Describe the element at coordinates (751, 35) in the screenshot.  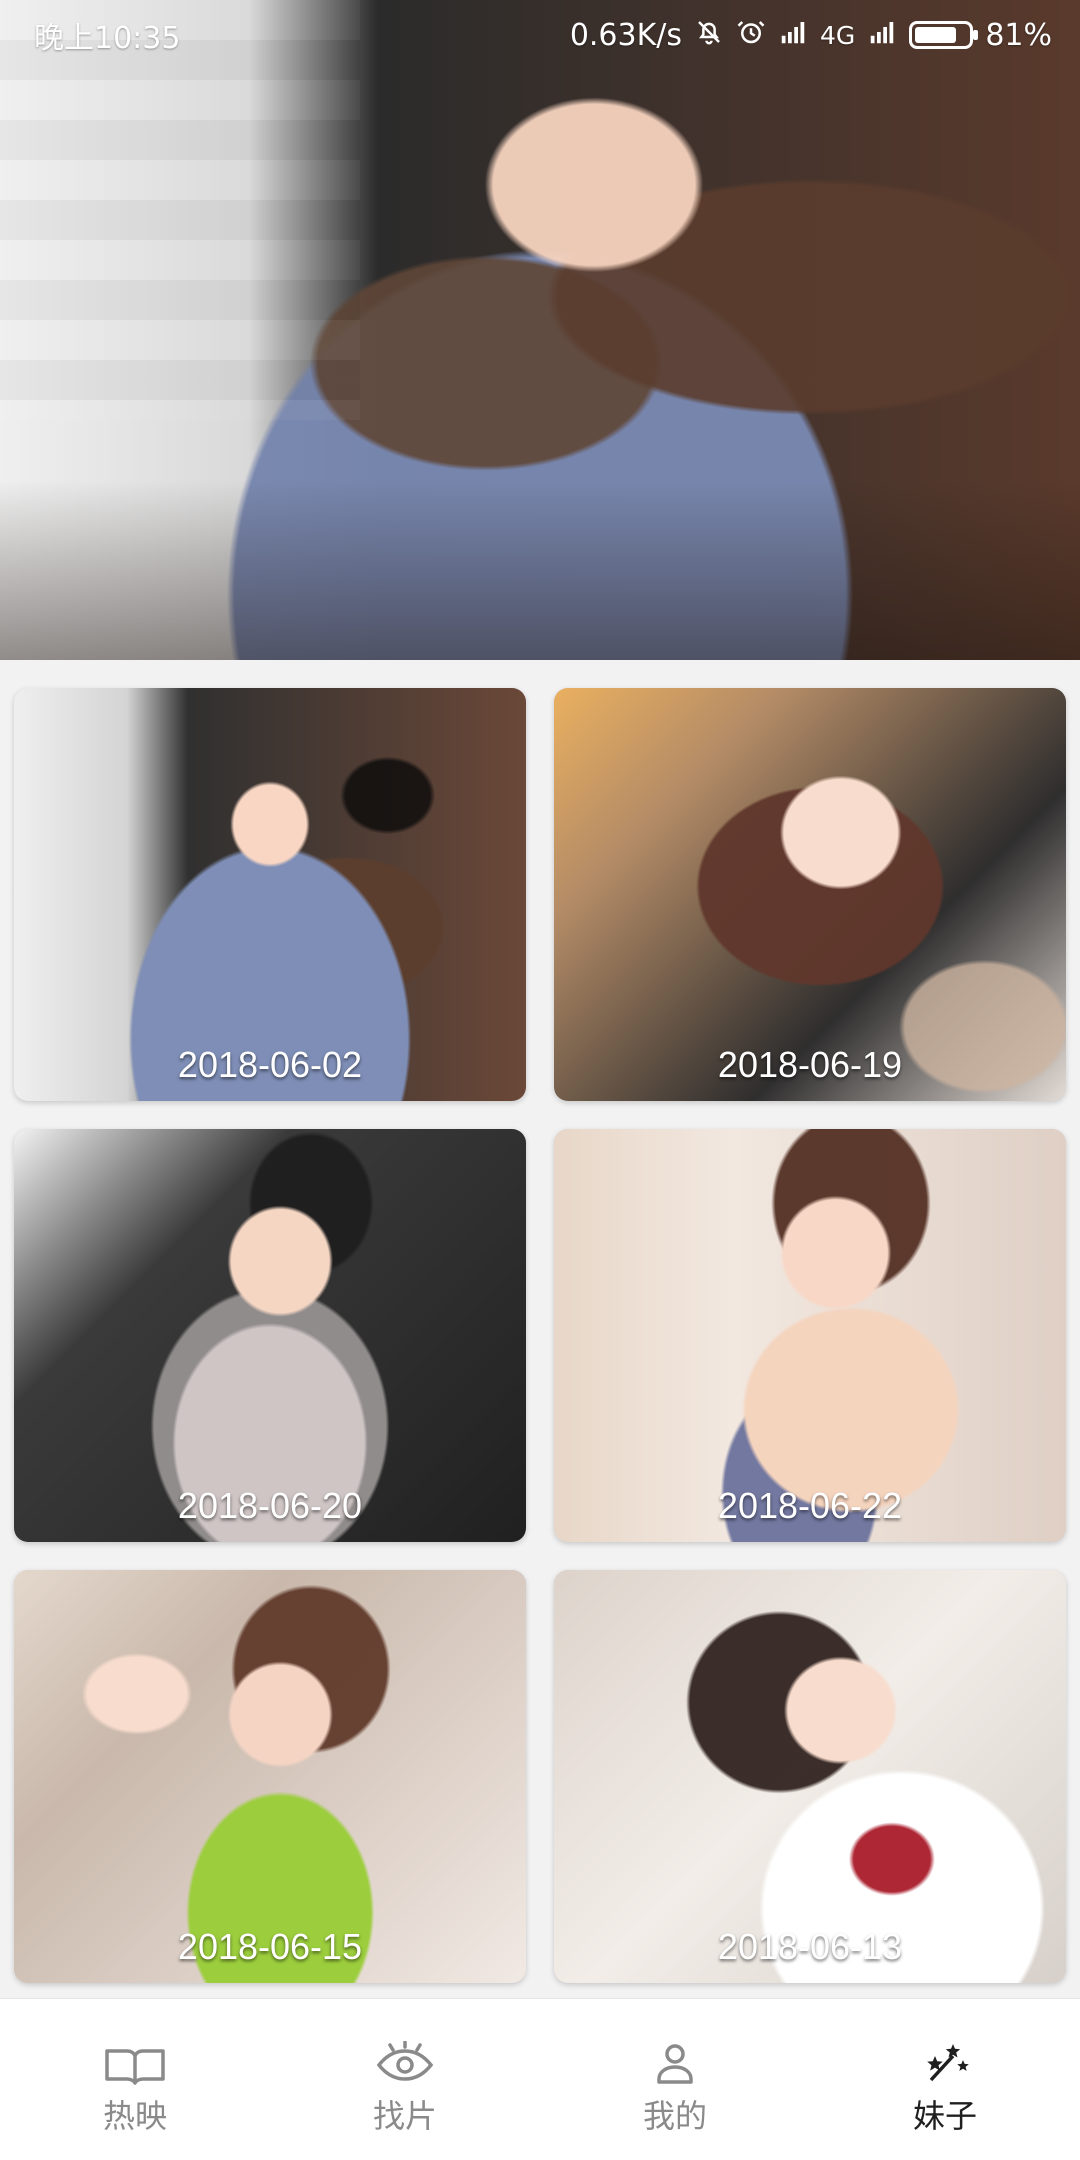
I see `alarm-icon` at that location.